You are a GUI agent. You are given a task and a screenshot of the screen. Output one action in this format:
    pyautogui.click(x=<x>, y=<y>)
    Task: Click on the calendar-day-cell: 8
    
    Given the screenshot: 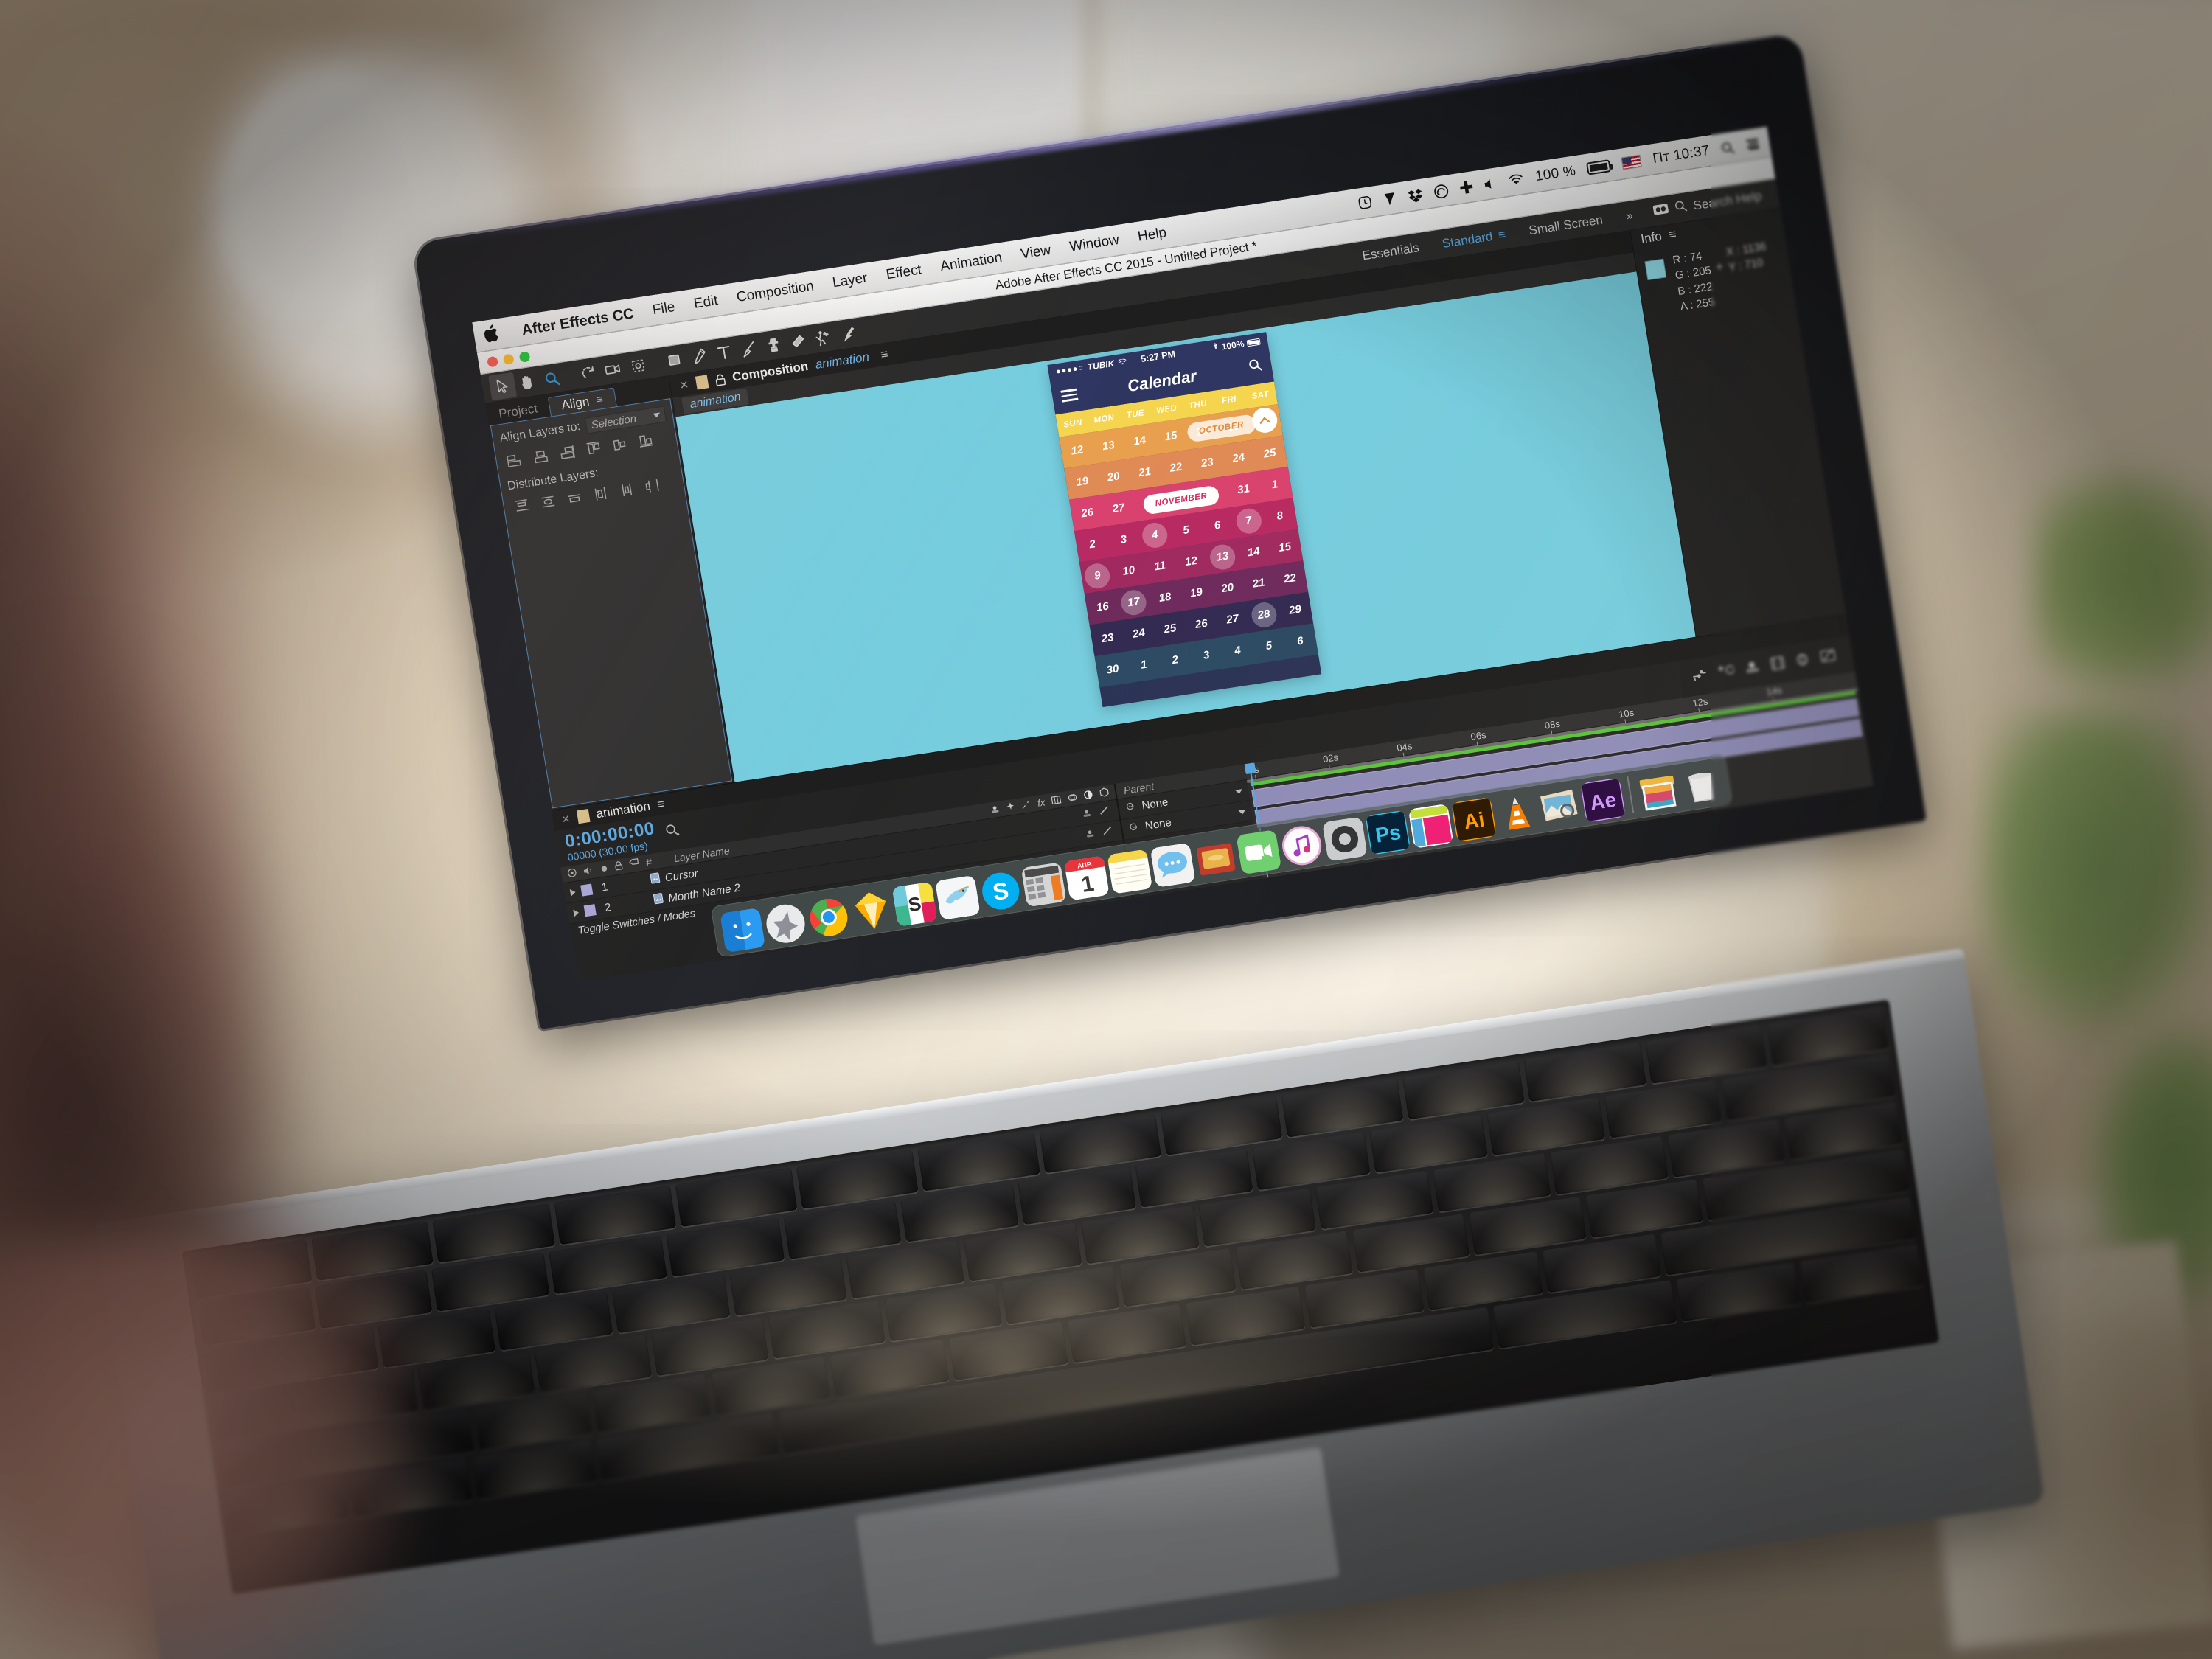 What is the action you would take?
    pyautogui.click(x=1280, y=516)
    